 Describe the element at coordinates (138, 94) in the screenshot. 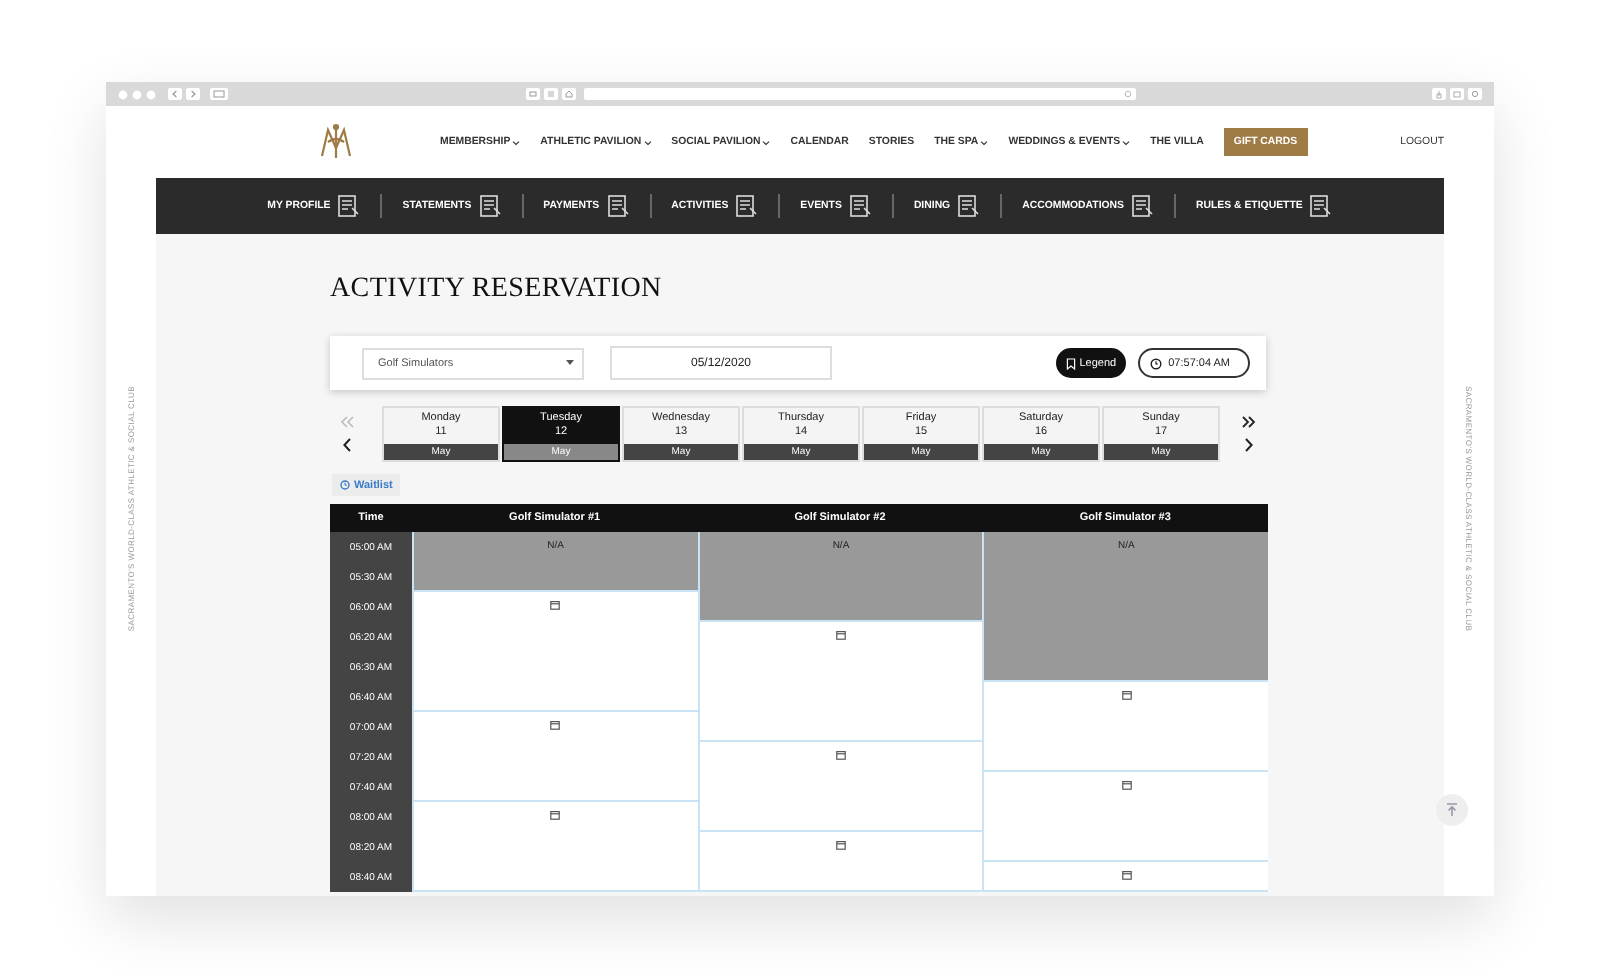

I see `window-controls-icon` at that location.